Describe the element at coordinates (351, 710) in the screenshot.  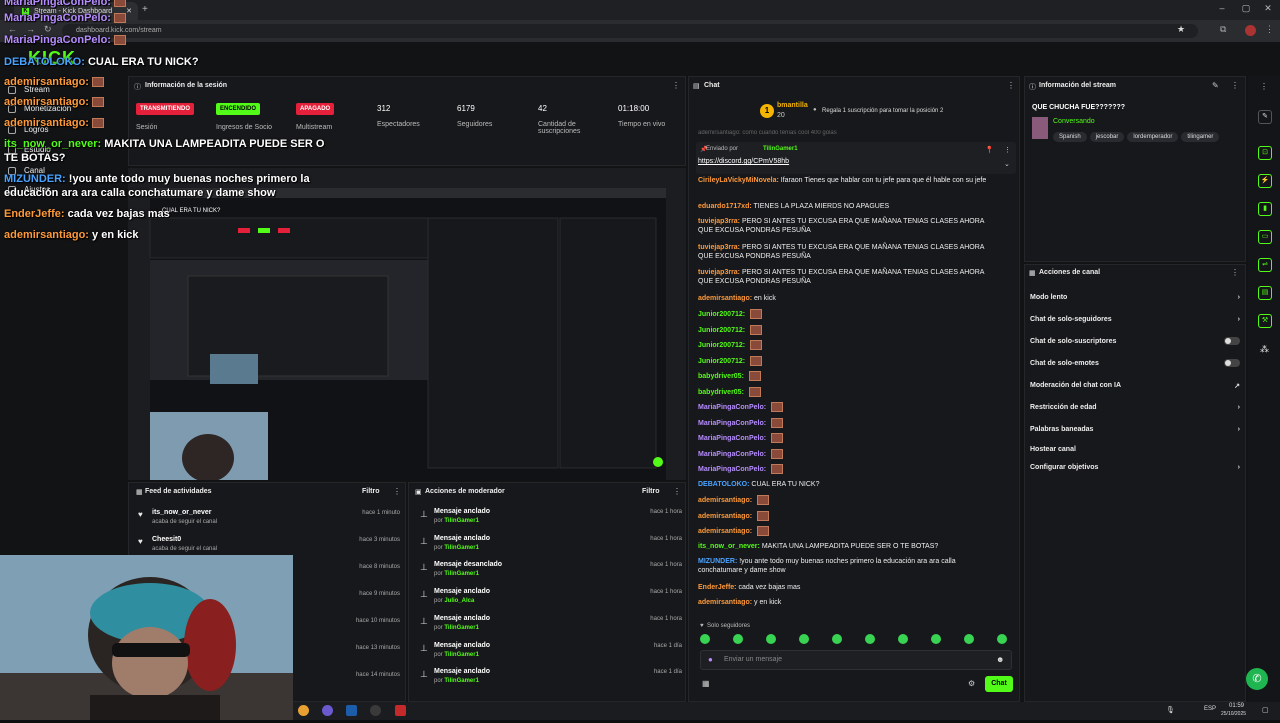
I see `steam-taskbar-icon` at that location.